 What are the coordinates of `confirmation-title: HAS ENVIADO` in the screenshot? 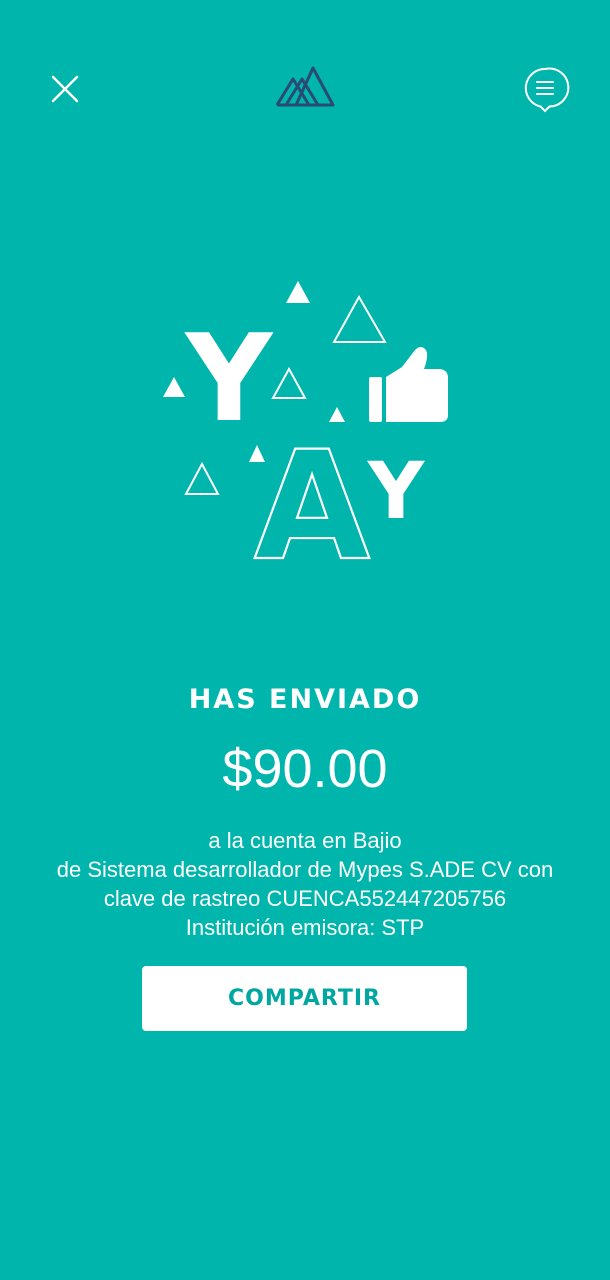 It's located at (305, 699).